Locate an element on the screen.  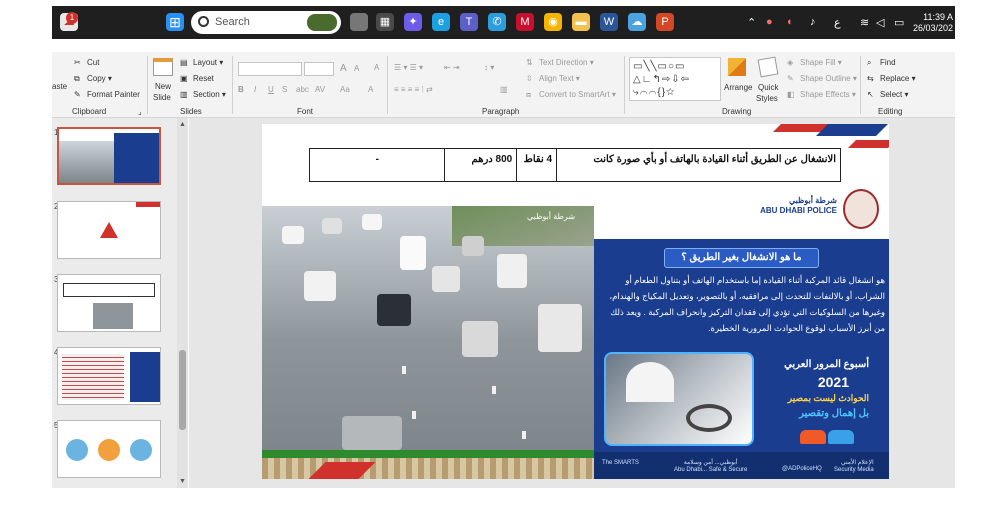
layout-label: Layout is located at coordinates (205, 63).